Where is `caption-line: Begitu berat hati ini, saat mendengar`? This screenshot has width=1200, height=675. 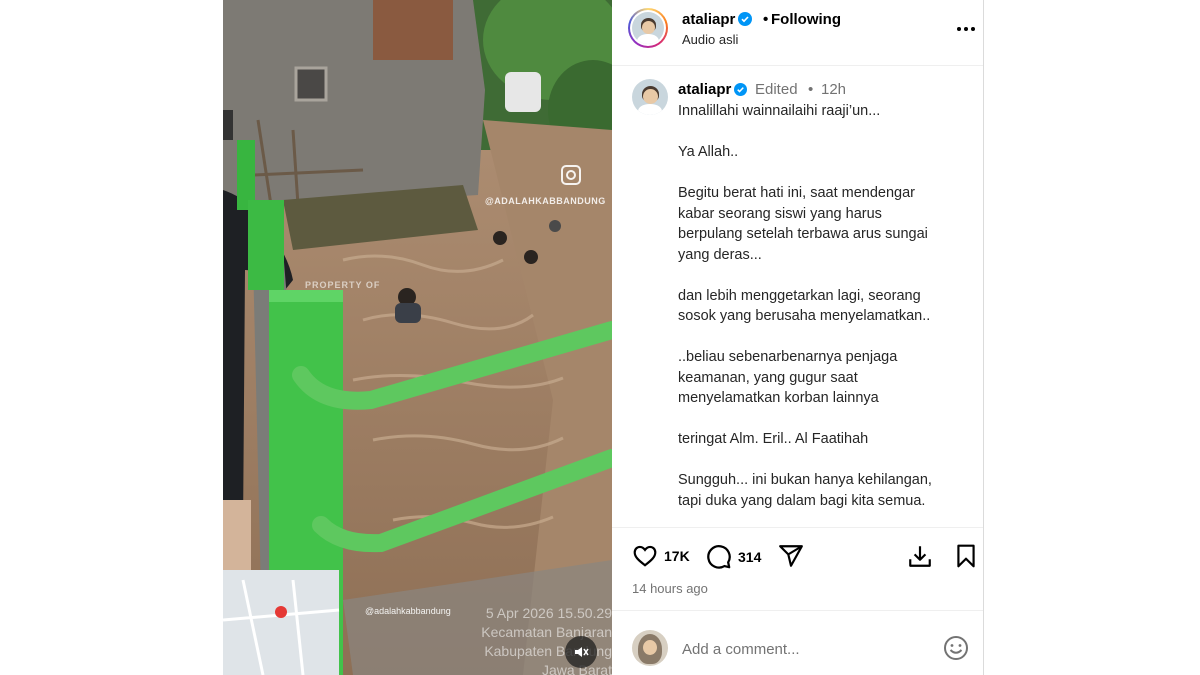
caption-line: Begitu berat hati ini, saat mendengar is located at coordinates (796, 193).